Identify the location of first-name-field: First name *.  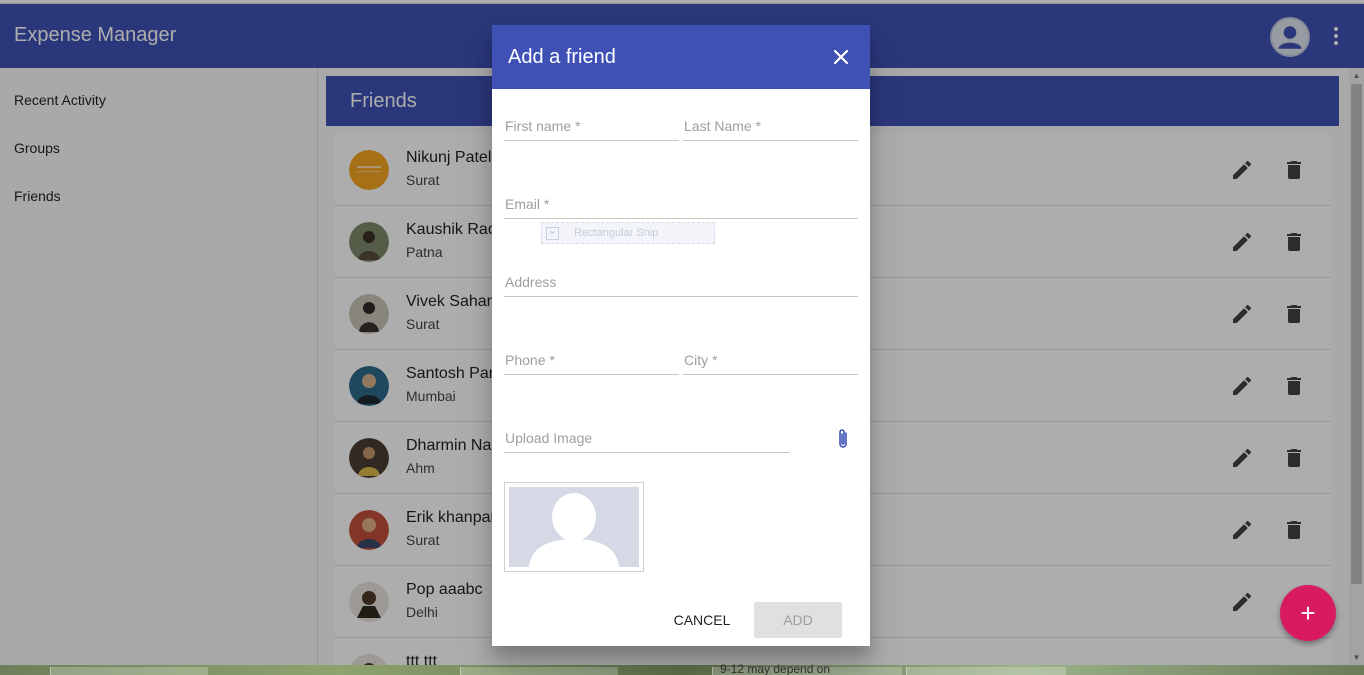
(591, 126).